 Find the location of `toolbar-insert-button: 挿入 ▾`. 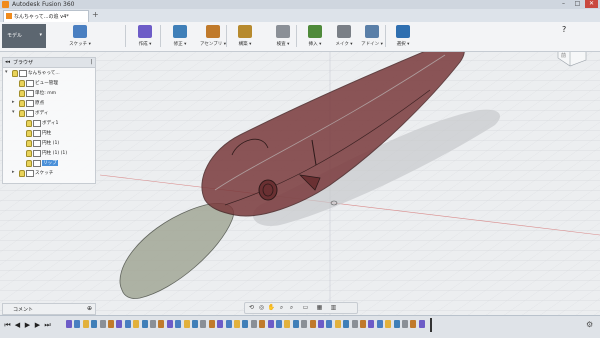

toolbar-insert-button: 挿入 ▾ is located at coordinates (315, 36).